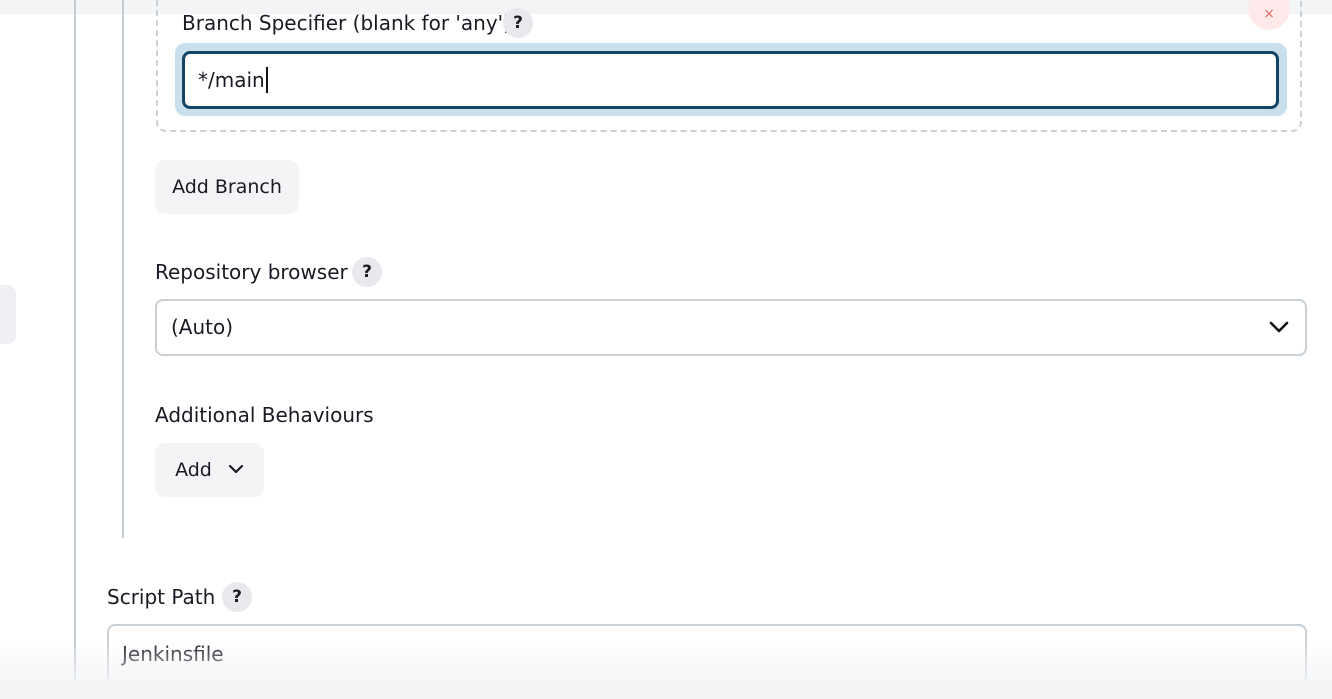 This screenshot has width=1332, height=699. I want to click on section-rail, so click(75, 349).